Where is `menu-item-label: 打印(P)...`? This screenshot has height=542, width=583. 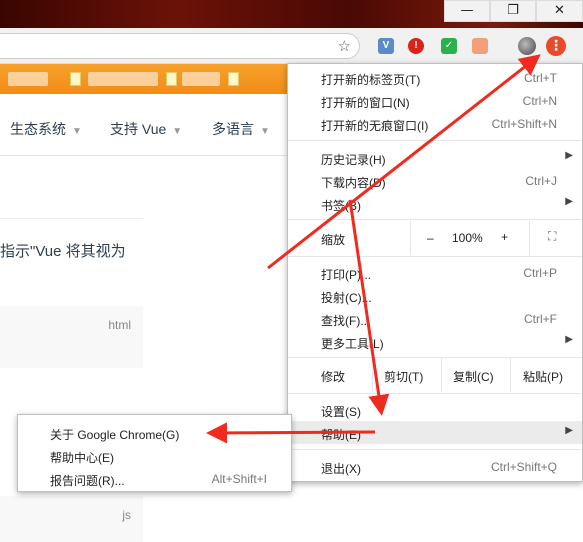
menu-item-label: 打印(P)... is located at coordinates (346, 275).